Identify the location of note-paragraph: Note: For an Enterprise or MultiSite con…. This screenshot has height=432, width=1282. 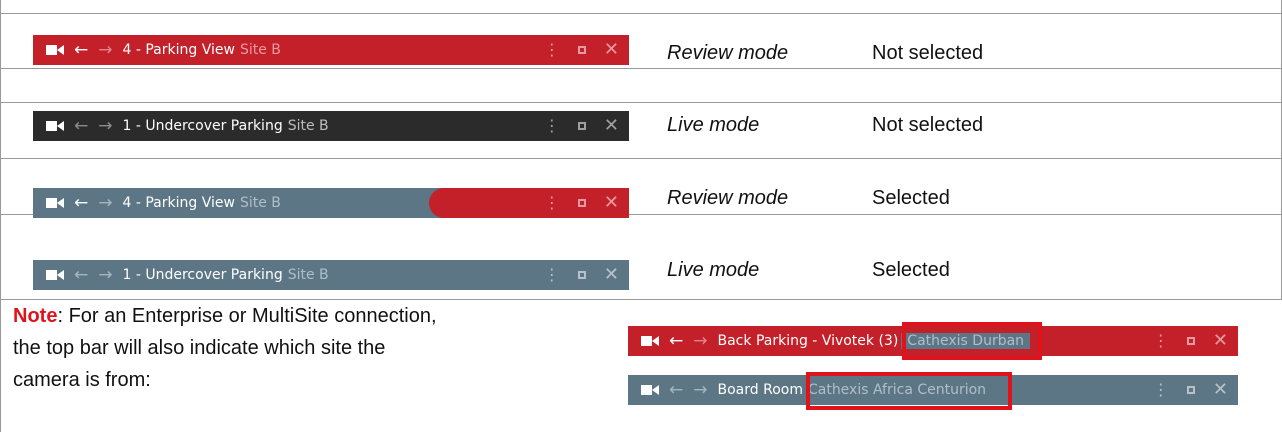
(228, 348).